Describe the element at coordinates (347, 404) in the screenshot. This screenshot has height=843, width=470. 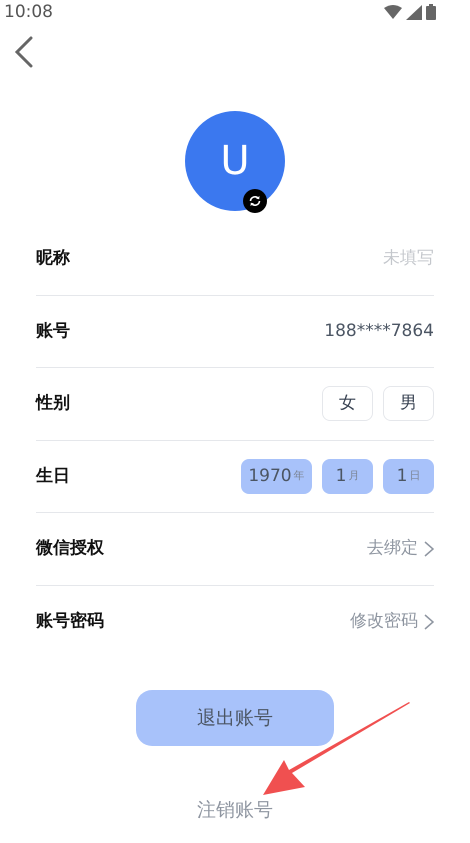
I see `gender-option: 女` at that location.